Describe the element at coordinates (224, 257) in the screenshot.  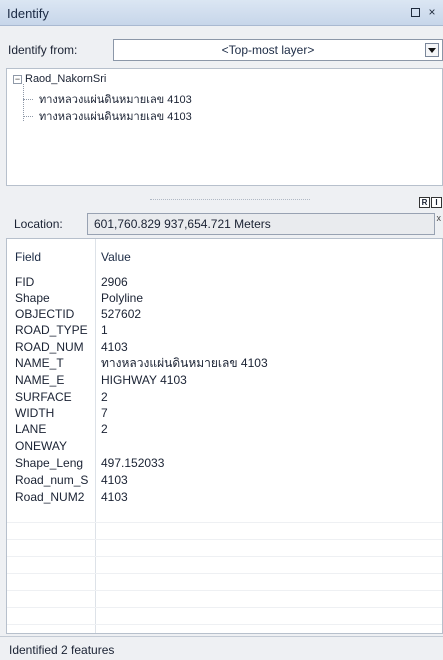
I see `table-header: Field Value` at that location.